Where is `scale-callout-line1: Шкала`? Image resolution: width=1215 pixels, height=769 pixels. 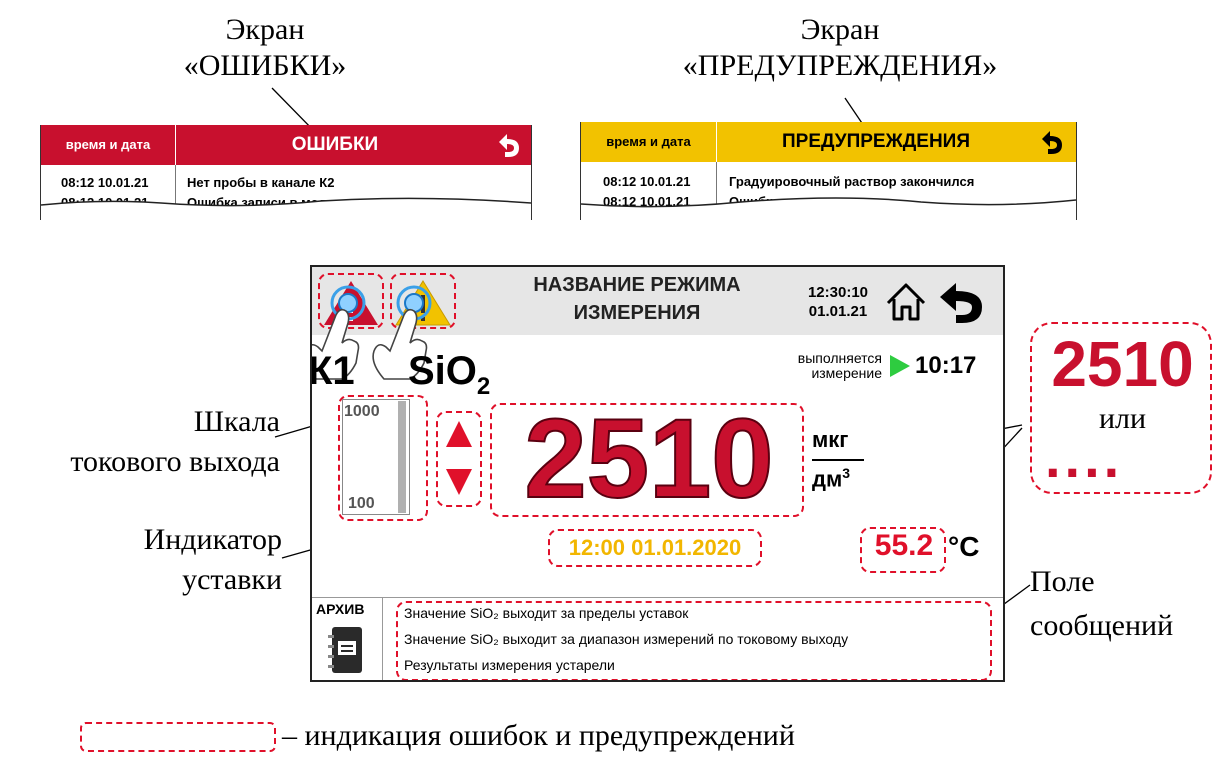 scale-callout-line1: Шкала is located at coordinates (236, 421).